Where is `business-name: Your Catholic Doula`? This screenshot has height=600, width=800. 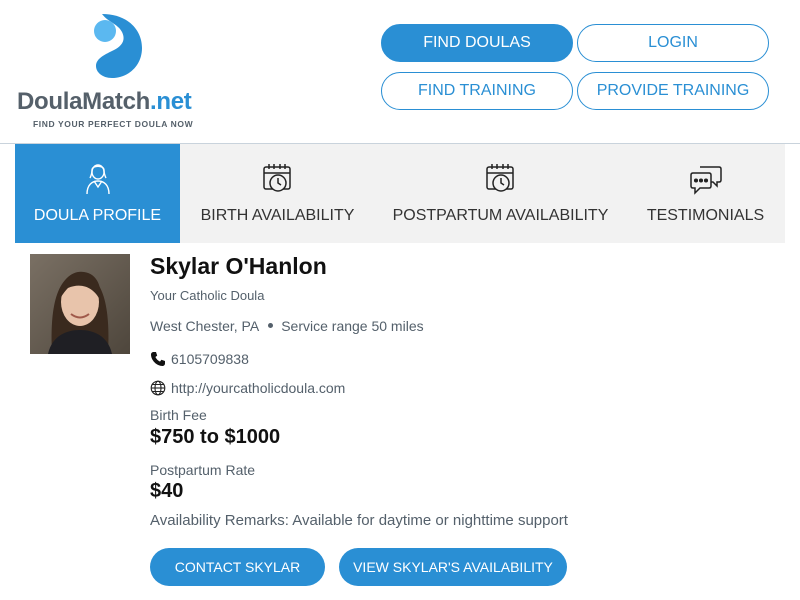
business-name: Your Catholic Doula is located at coordinates (207, 295).